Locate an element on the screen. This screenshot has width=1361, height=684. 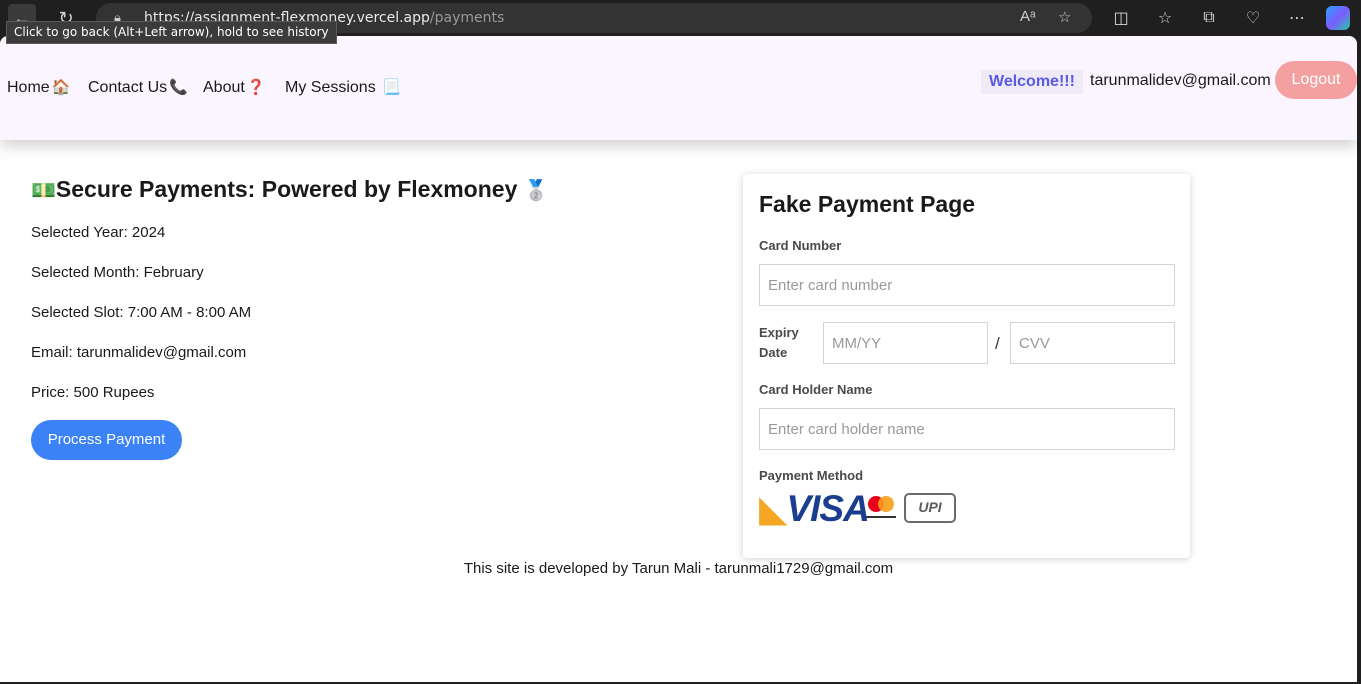
medal-icon: 🥈 is located at coordinates (536, 191).